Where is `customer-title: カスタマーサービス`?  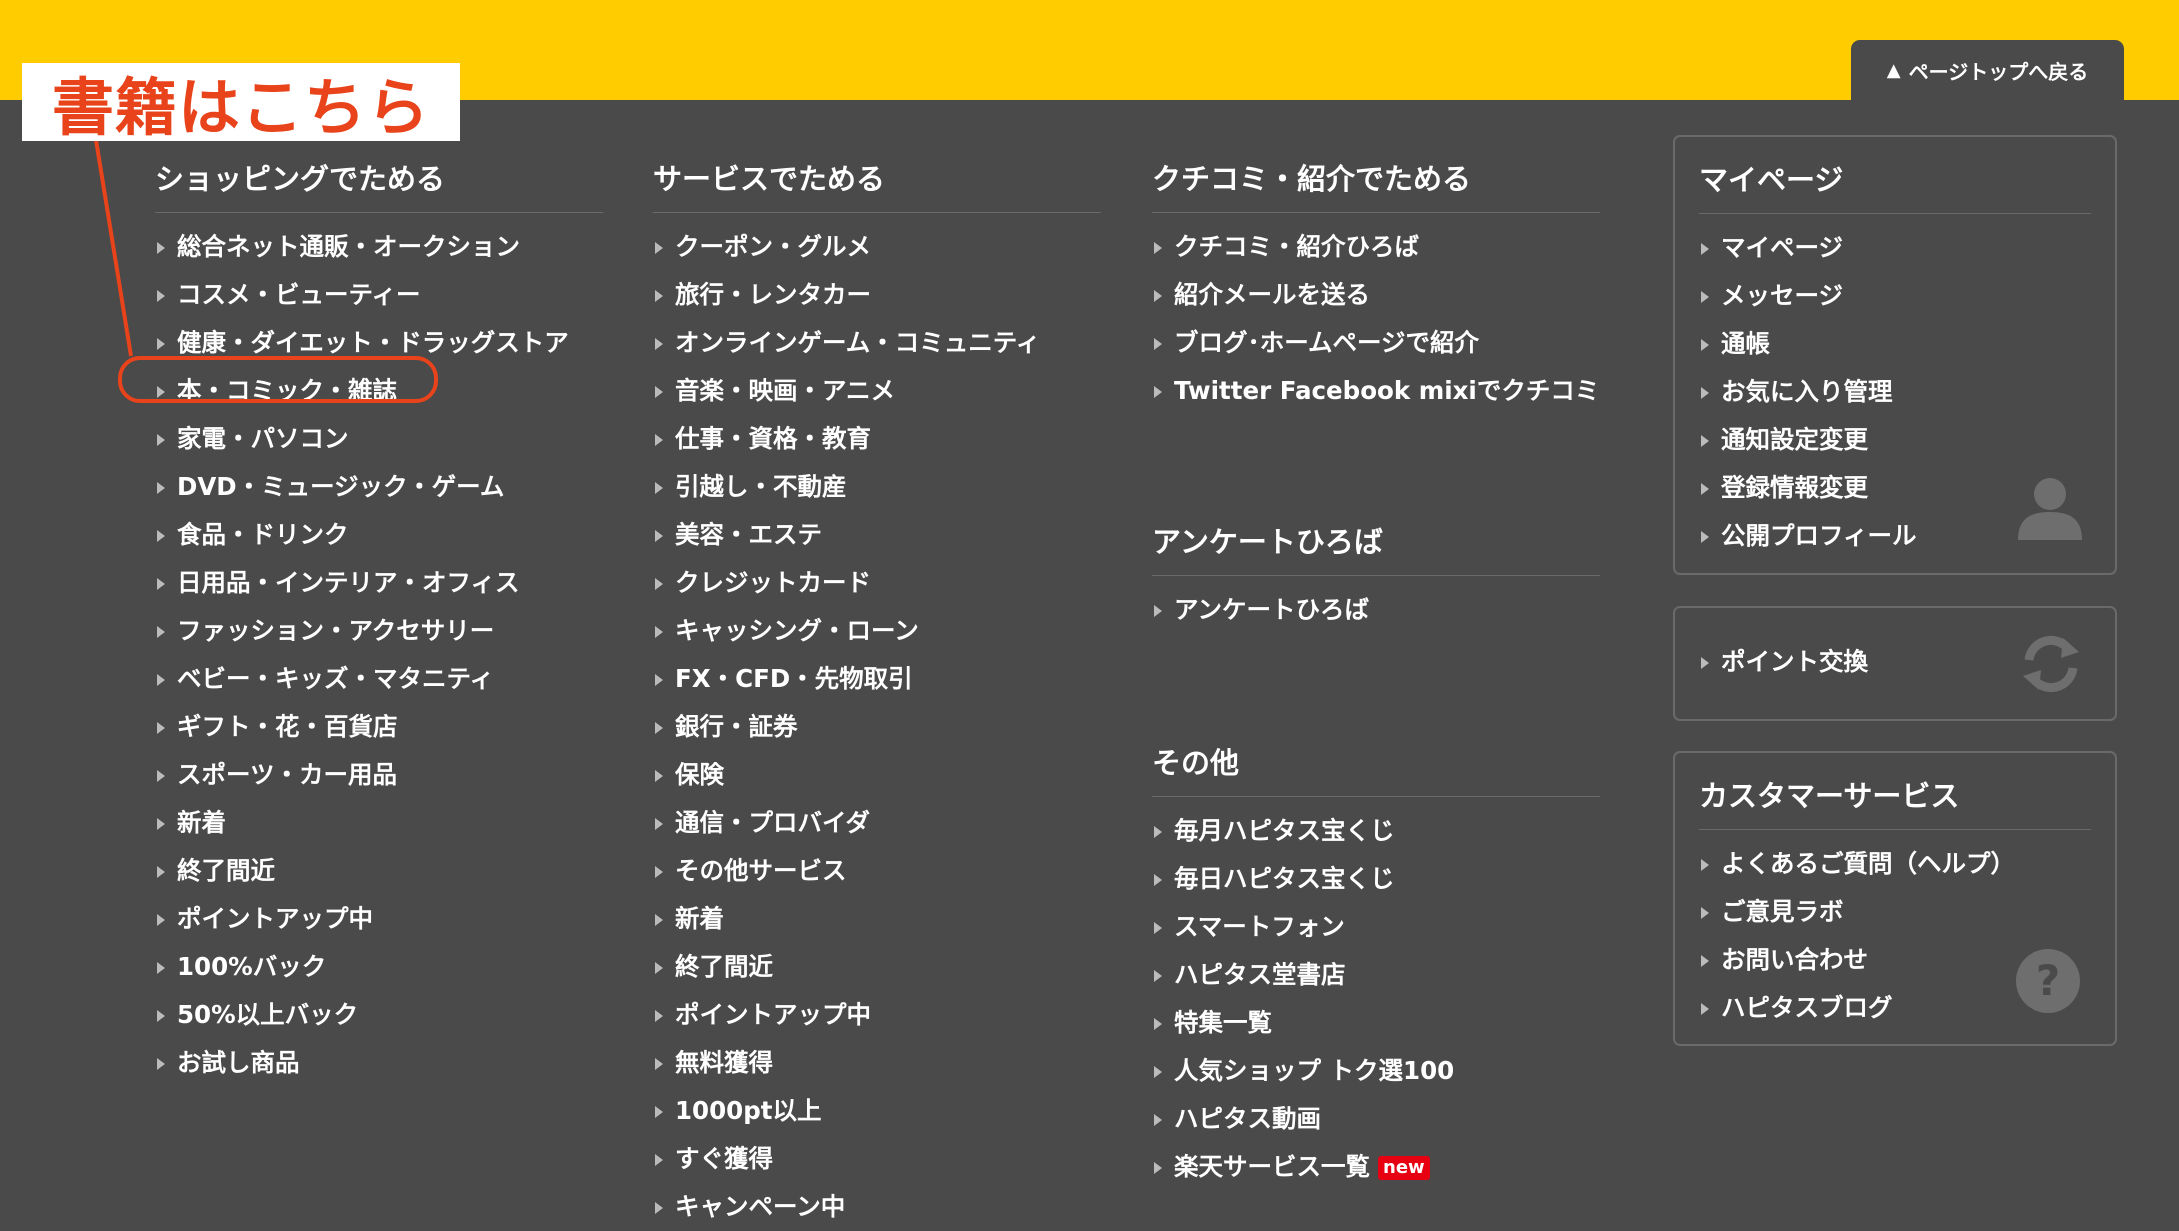 customer-title: カスタマーサービス is located at coordinates (1895, 801).